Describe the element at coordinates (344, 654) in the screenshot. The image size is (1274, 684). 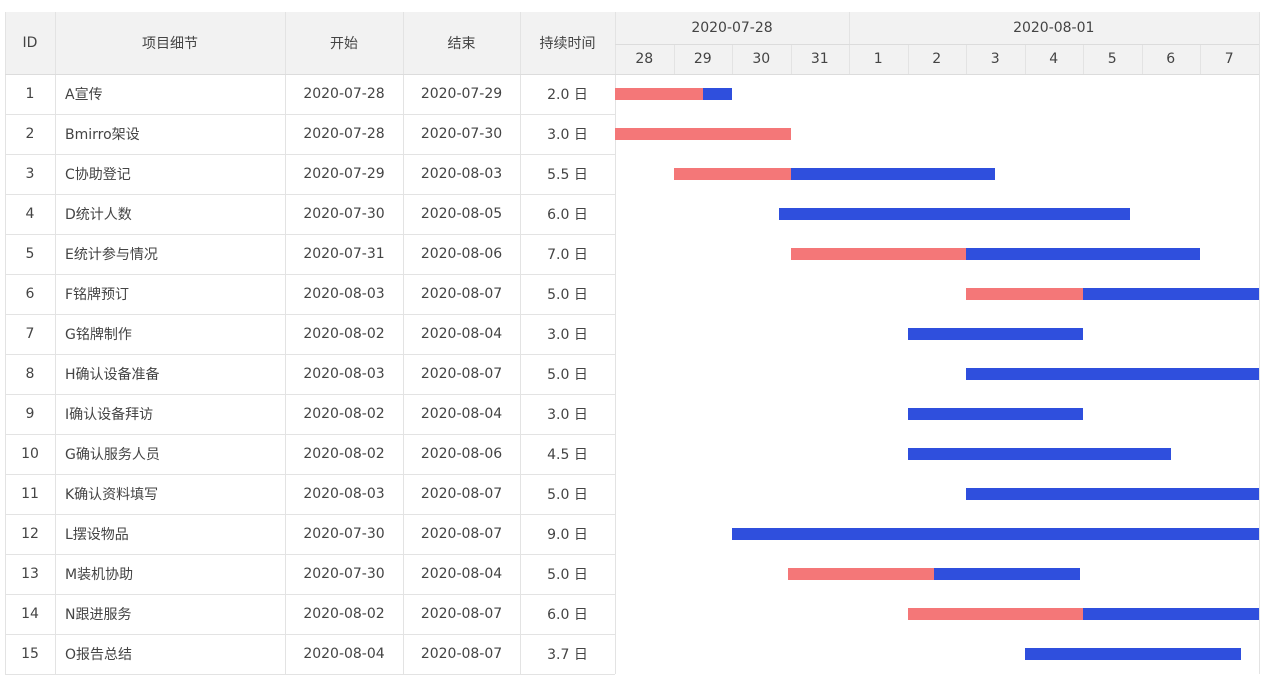
I see `task-start: 2020-08-04` at that location.